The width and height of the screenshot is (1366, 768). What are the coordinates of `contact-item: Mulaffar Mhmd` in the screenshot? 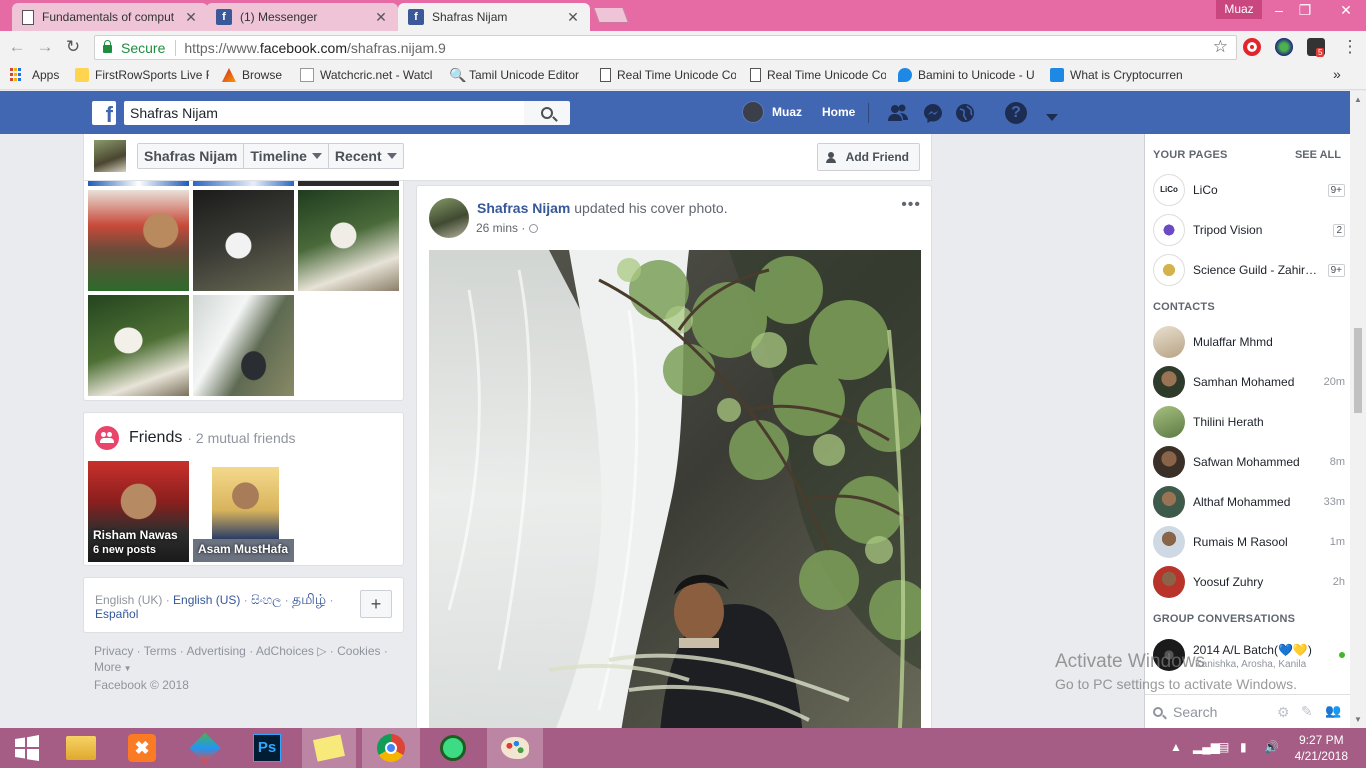 It's located at (1249, 342).